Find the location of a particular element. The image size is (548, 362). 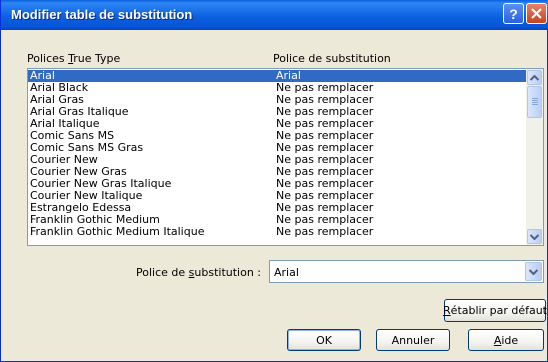

title-bar: Modifier table de substitution ? is located at coordinates (274, 15).